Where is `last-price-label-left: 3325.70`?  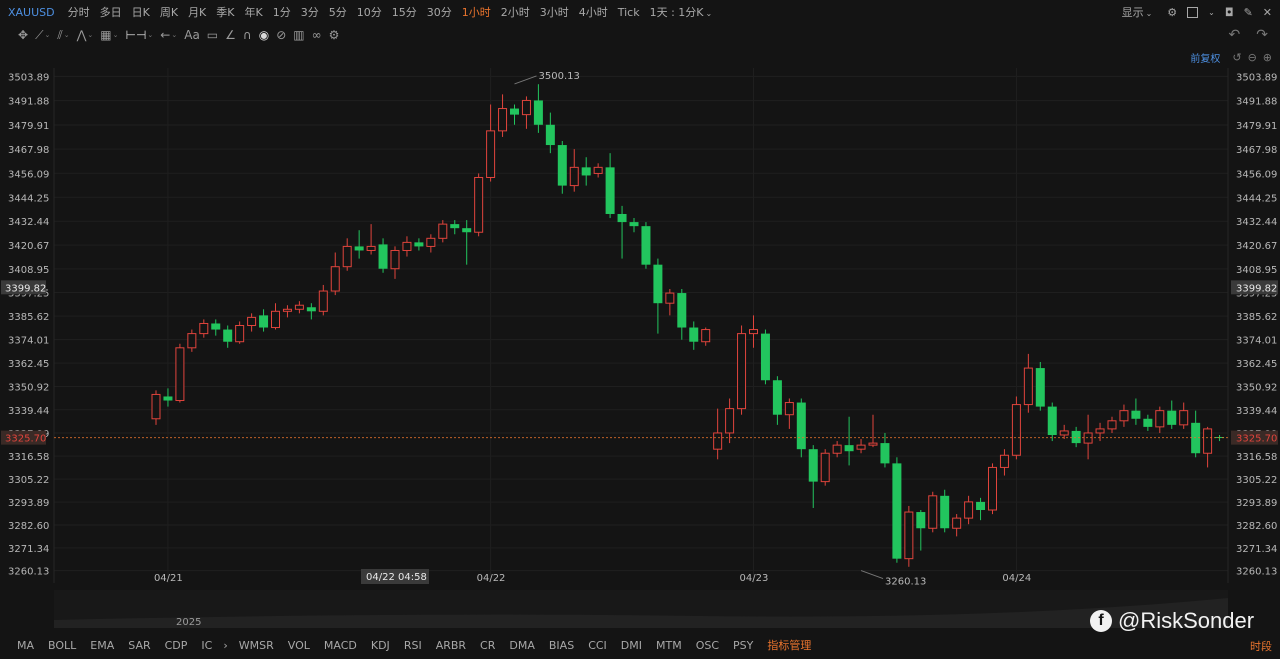
last-price-label-left: 3325.70 is located at coordinates (25, 439).